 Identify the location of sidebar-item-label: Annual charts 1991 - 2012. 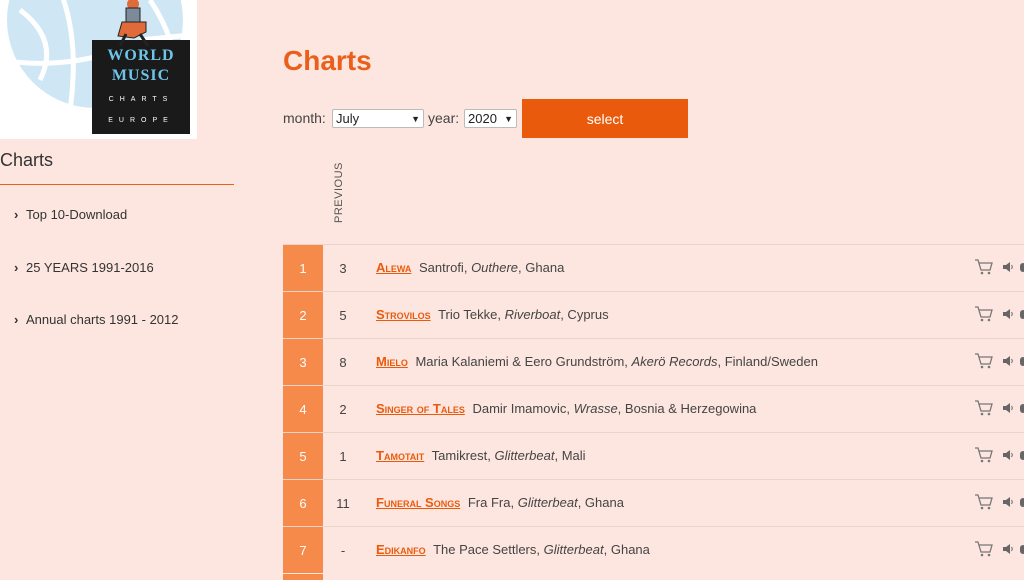
(102, 319).